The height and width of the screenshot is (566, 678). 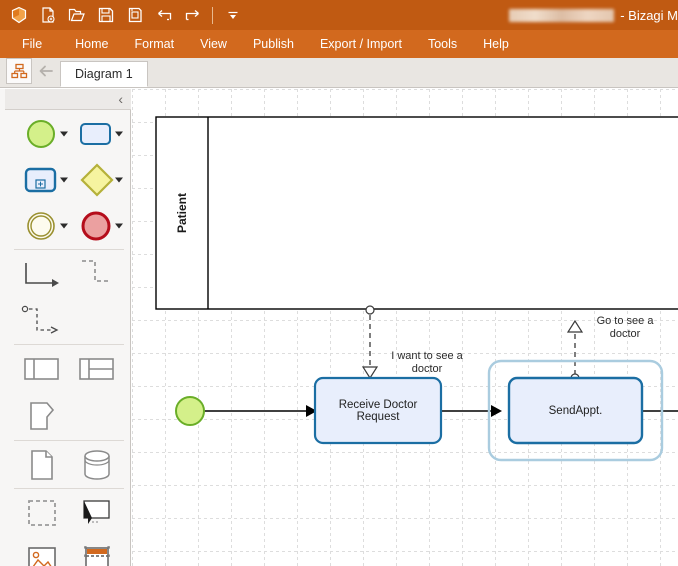 I want to click on start-event-dropdown-icon, so click(x=64, y=134).